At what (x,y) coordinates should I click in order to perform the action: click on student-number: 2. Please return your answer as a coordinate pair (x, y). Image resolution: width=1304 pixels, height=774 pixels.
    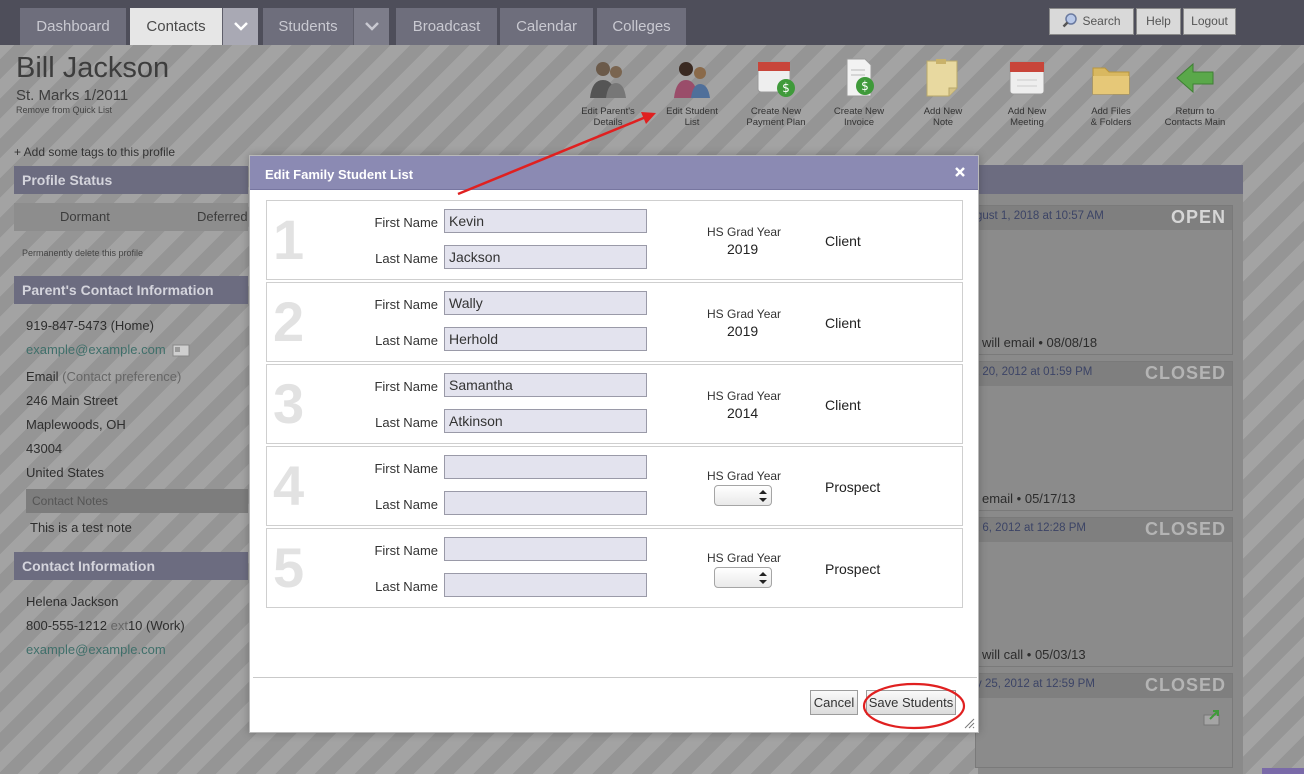
    Looking at the image, I should click on (289, 321).